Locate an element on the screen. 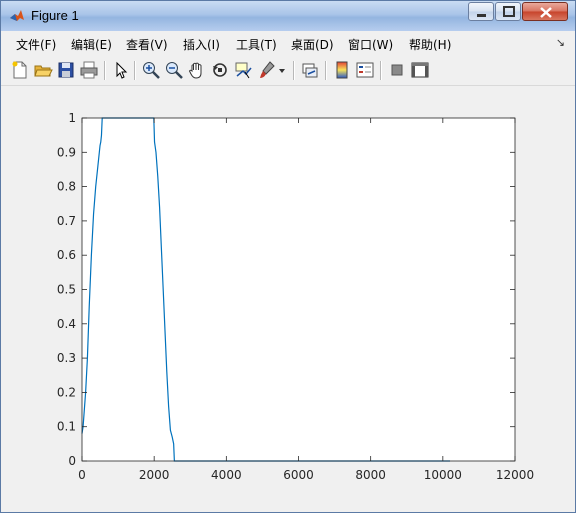 The image size is (576, 513). maximize-button is located at coordinates (508, 11).